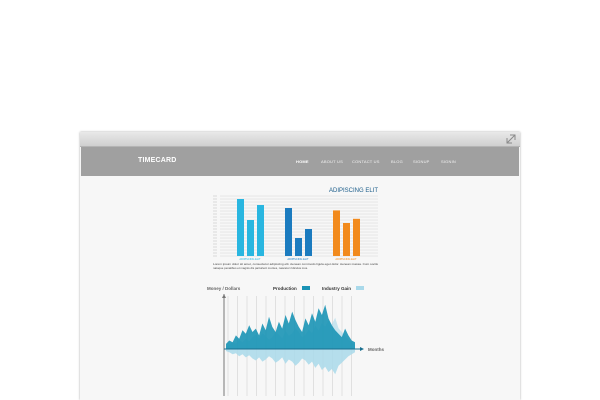 The width and height of the screenshot is (600, 400). Describe the element at coordinates (360, 288) in the screenshot. I see `legend-swatch-industry-gain` at that location.